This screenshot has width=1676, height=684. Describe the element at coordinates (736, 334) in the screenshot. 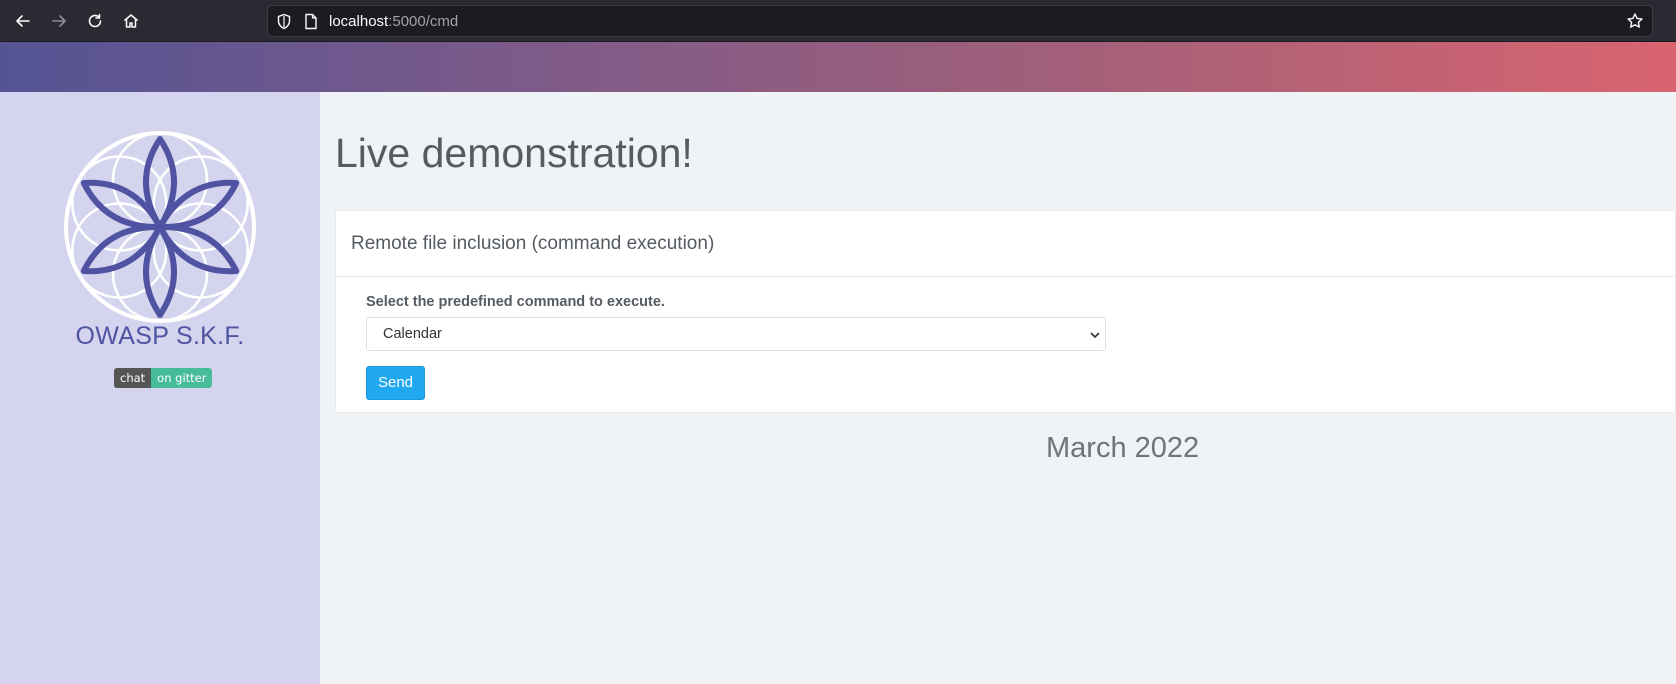

I see `command-select: Calendar` at that location.